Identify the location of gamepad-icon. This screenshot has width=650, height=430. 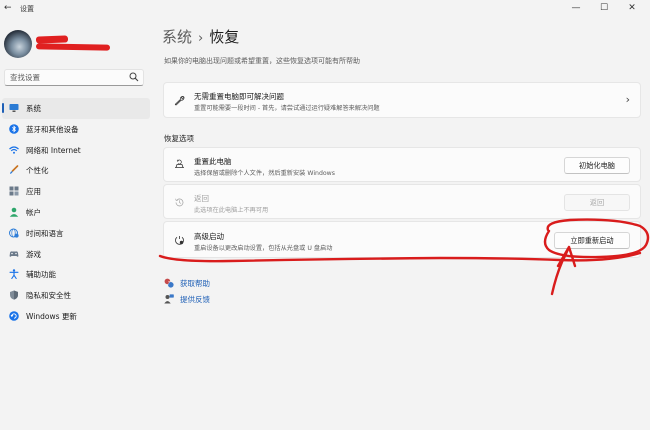
(14, 253).